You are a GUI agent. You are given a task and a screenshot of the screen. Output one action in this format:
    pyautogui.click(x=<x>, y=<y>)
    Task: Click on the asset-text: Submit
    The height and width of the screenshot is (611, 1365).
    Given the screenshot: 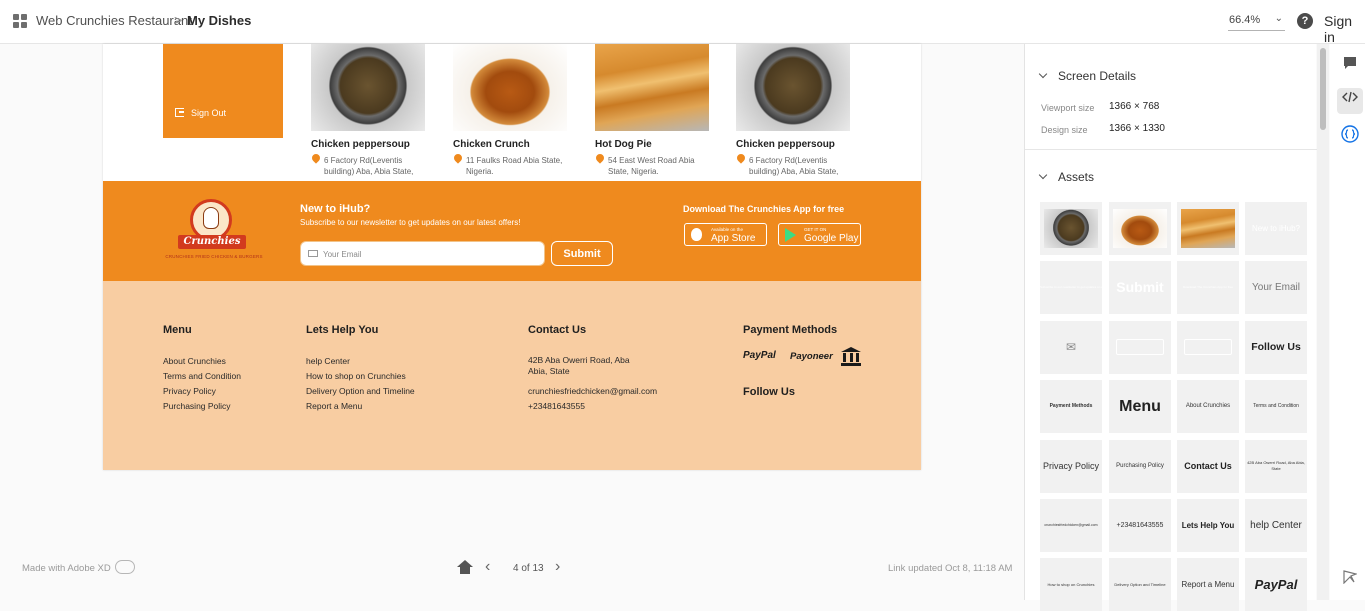 What is the action you would take?
    pyautogui.click(x=1140, y=287)
    